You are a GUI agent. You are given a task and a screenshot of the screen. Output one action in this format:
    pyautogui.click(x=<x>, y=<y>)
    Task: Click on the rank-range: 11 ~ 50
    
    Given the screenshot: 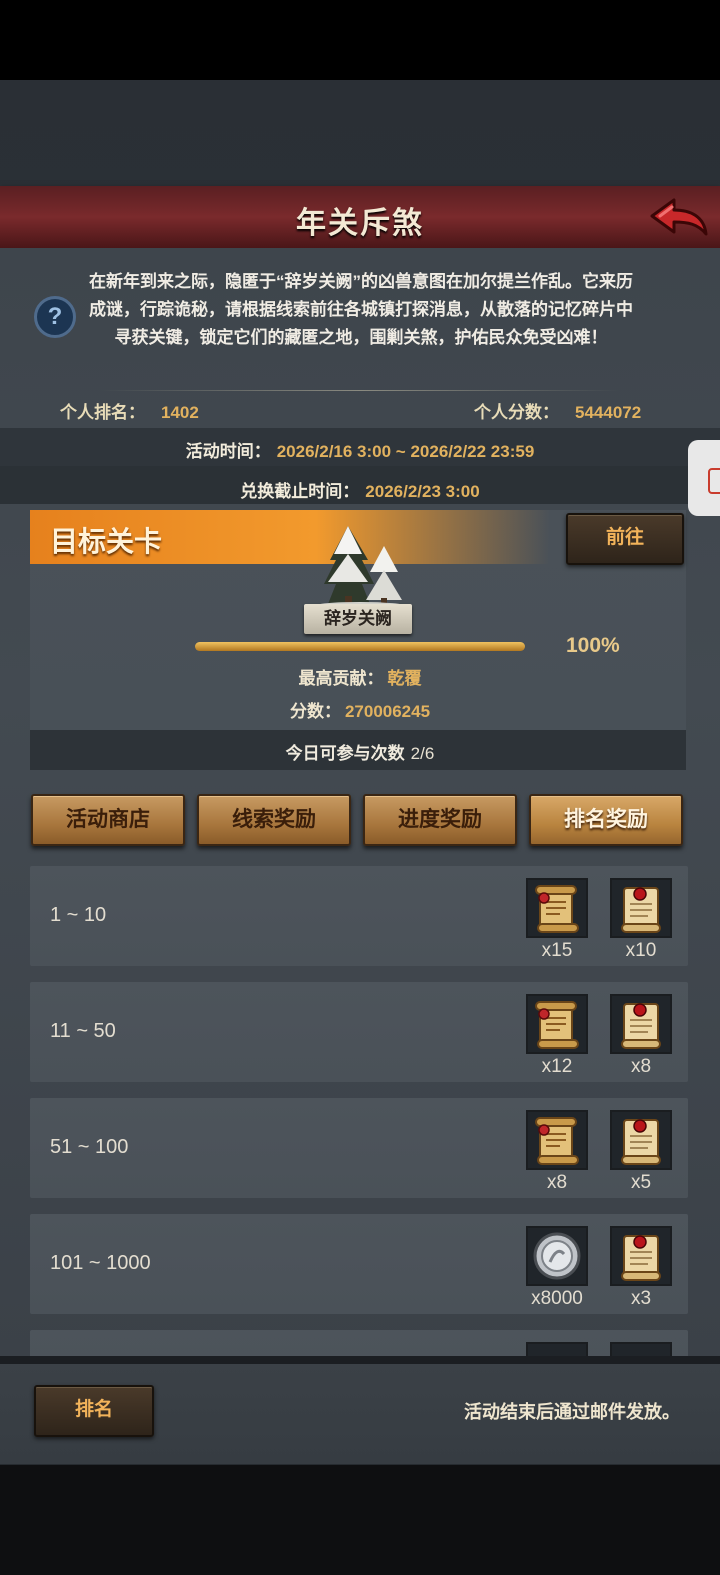 What is the action you would take?
    pyautogui.click(x=83, y=1031)
    